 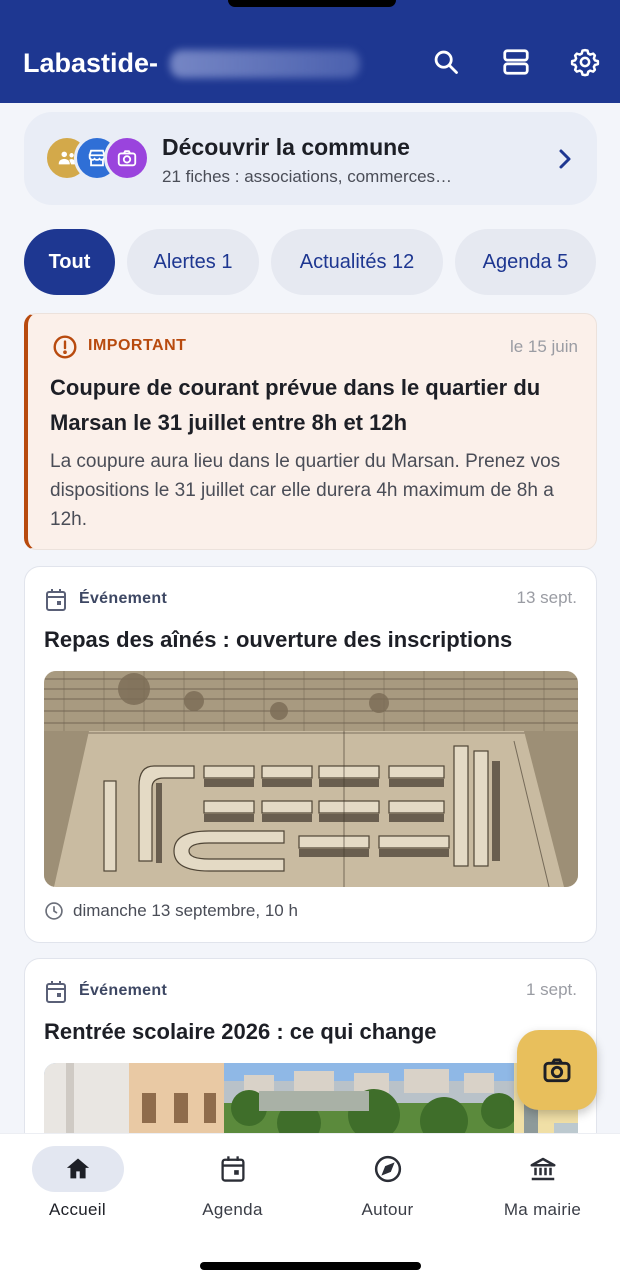 I want to click on alert-label: IMPORTANT, so click(x=137, y=345).